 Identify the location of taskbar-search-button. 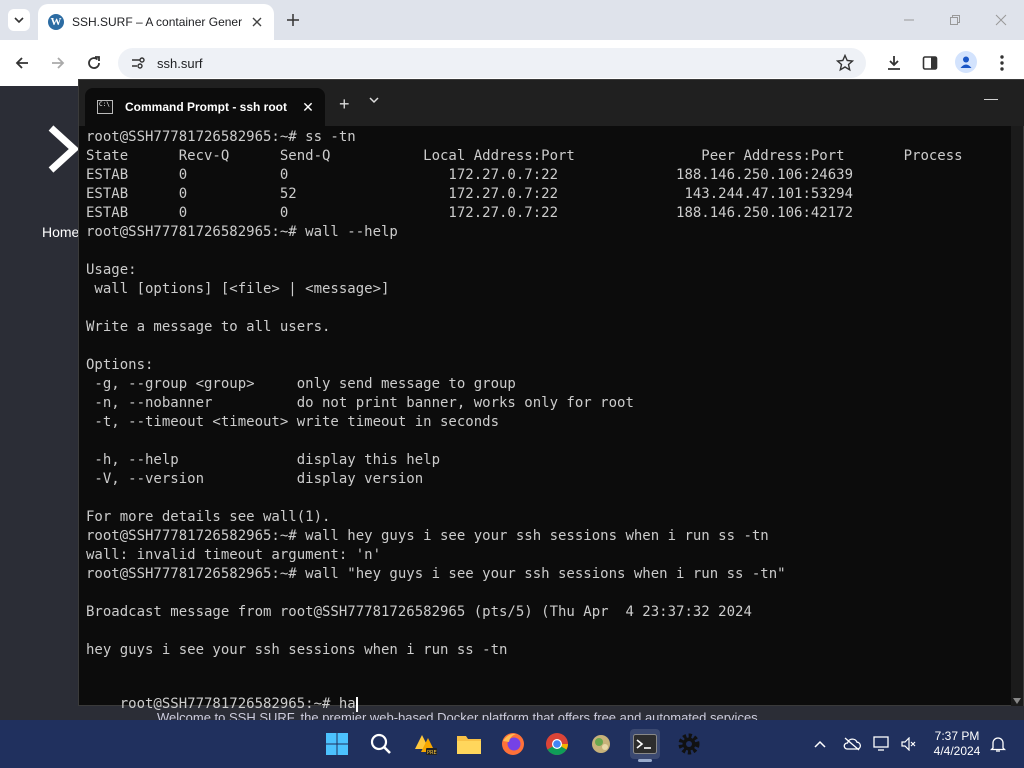
(381, 744).